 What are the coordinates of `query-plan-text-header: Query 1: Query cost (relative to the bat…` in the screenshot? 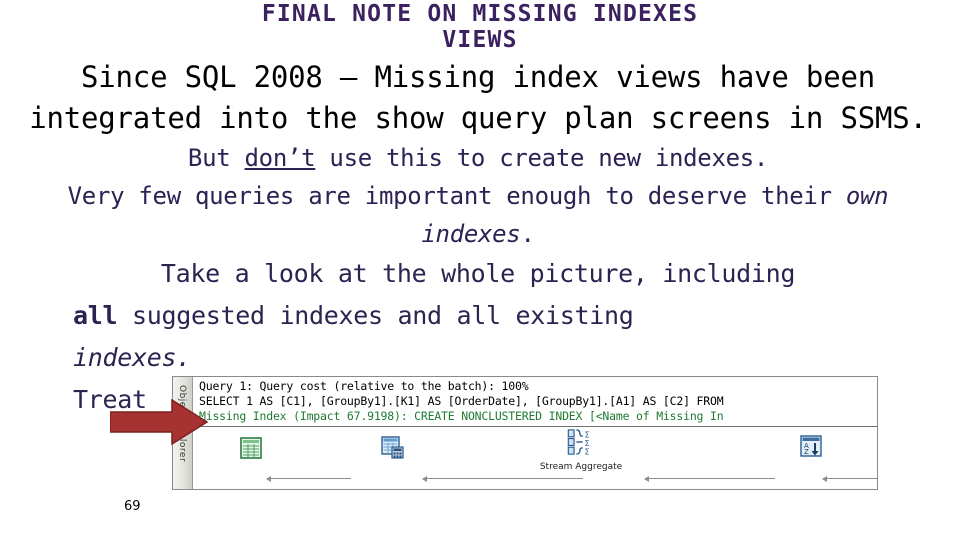 It's located at (535, 402).